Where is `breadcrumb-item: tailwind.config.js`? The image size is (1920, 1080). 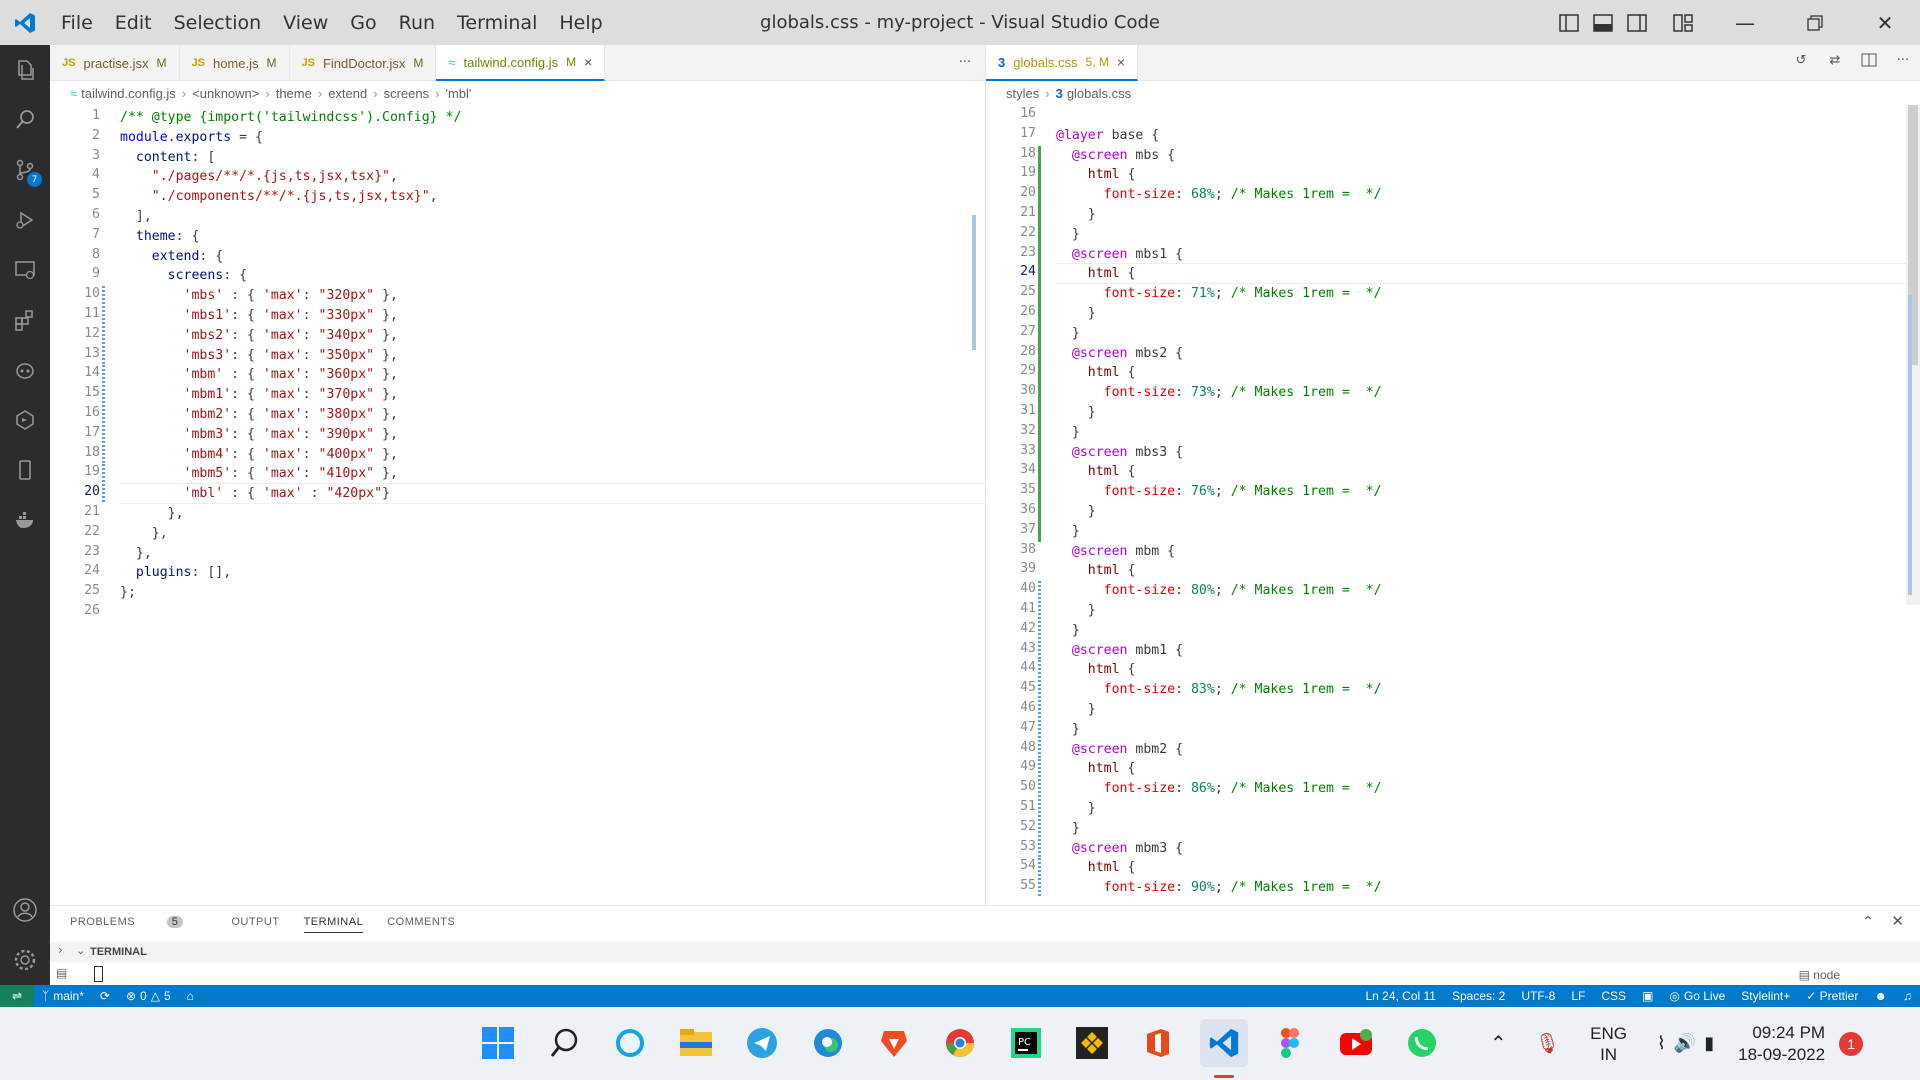
breadcrumb-item: tailwind.config.js is located at coordinates (128, 93).